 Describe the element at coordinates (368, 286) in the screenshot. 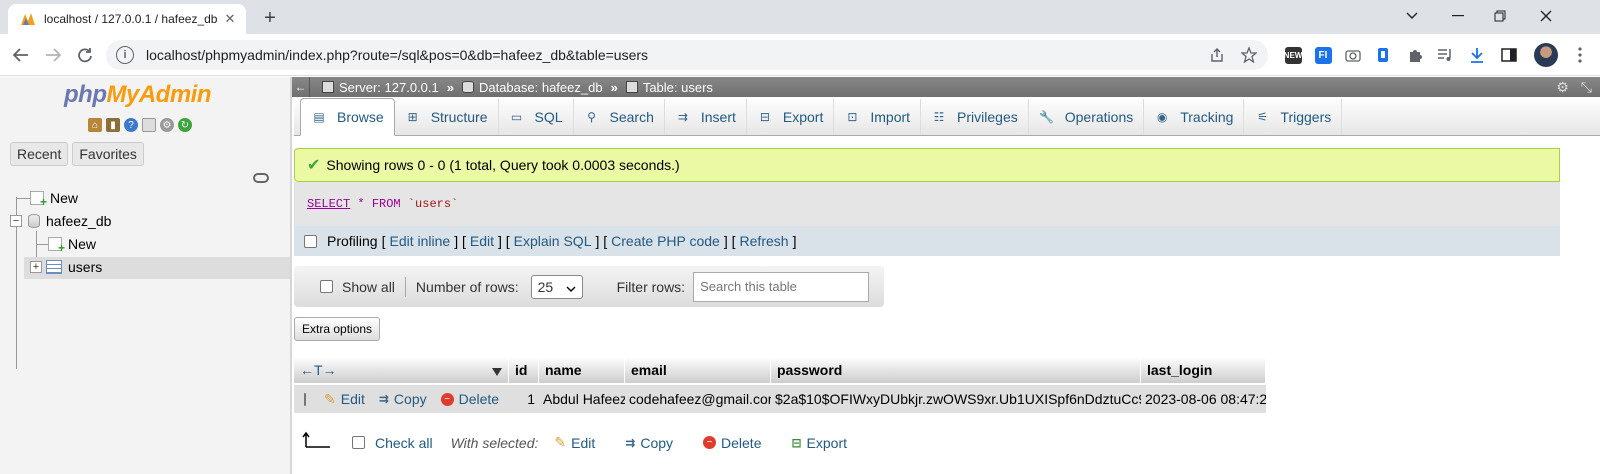

I see `show-all-label: Show all` at that location.